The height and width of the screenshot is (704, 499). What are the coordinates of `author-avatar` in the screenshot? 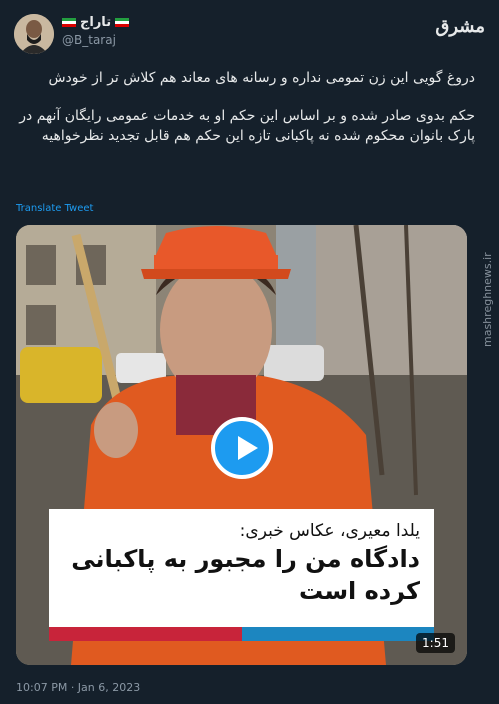 It's located at (34, 34).